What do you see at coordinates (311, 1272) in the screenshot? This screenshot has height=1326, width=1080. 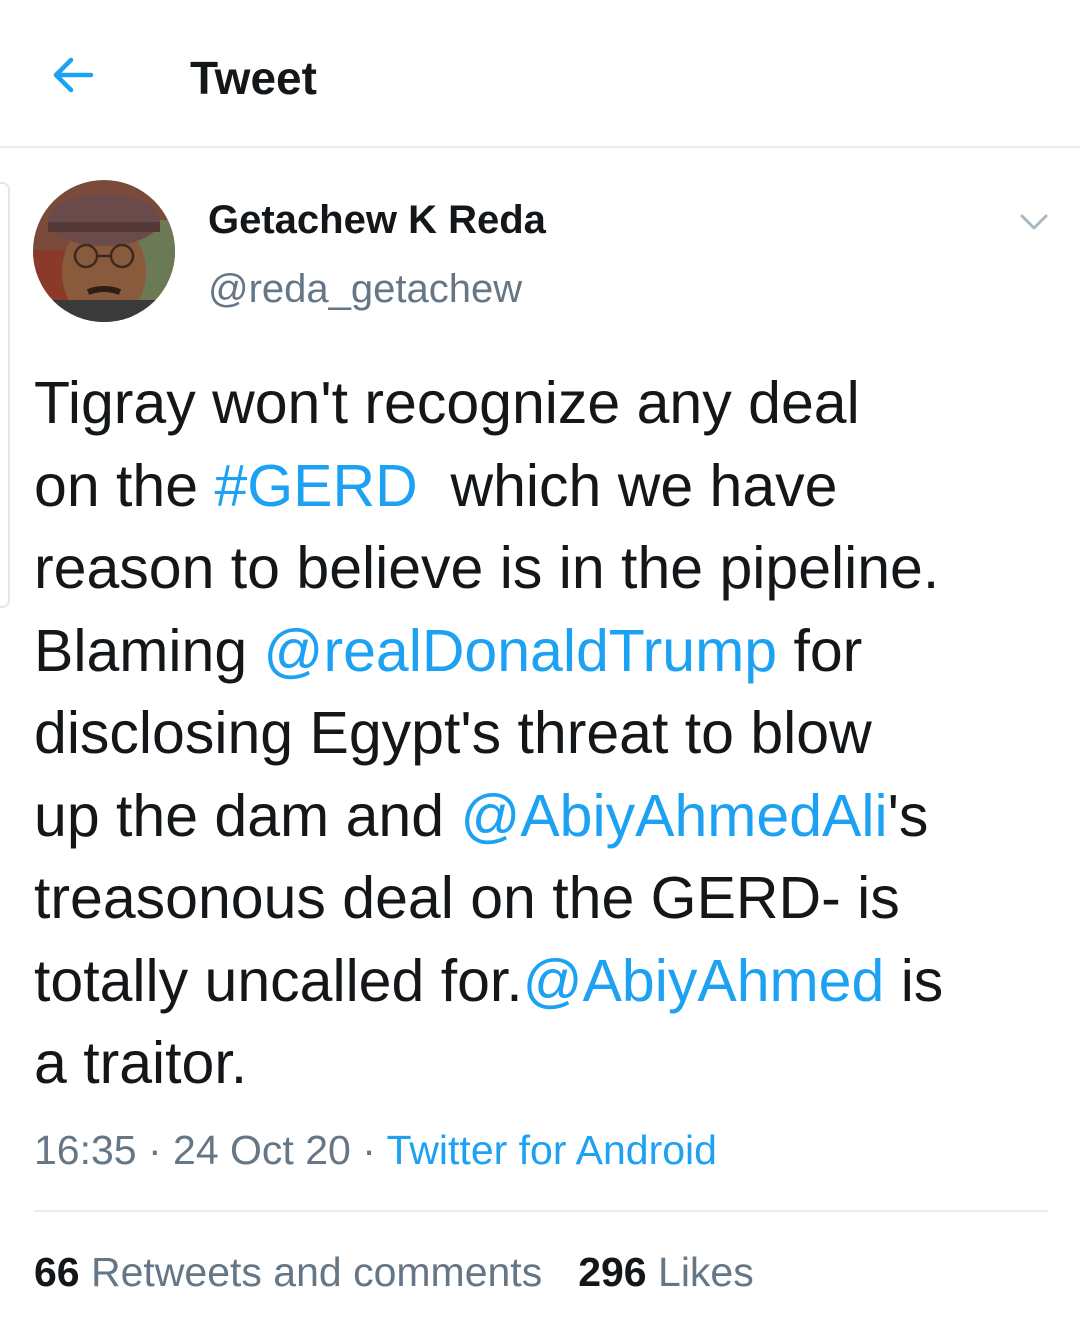 I see `retweets-label: Retweets and comments` at bounding box center [311, 1272].